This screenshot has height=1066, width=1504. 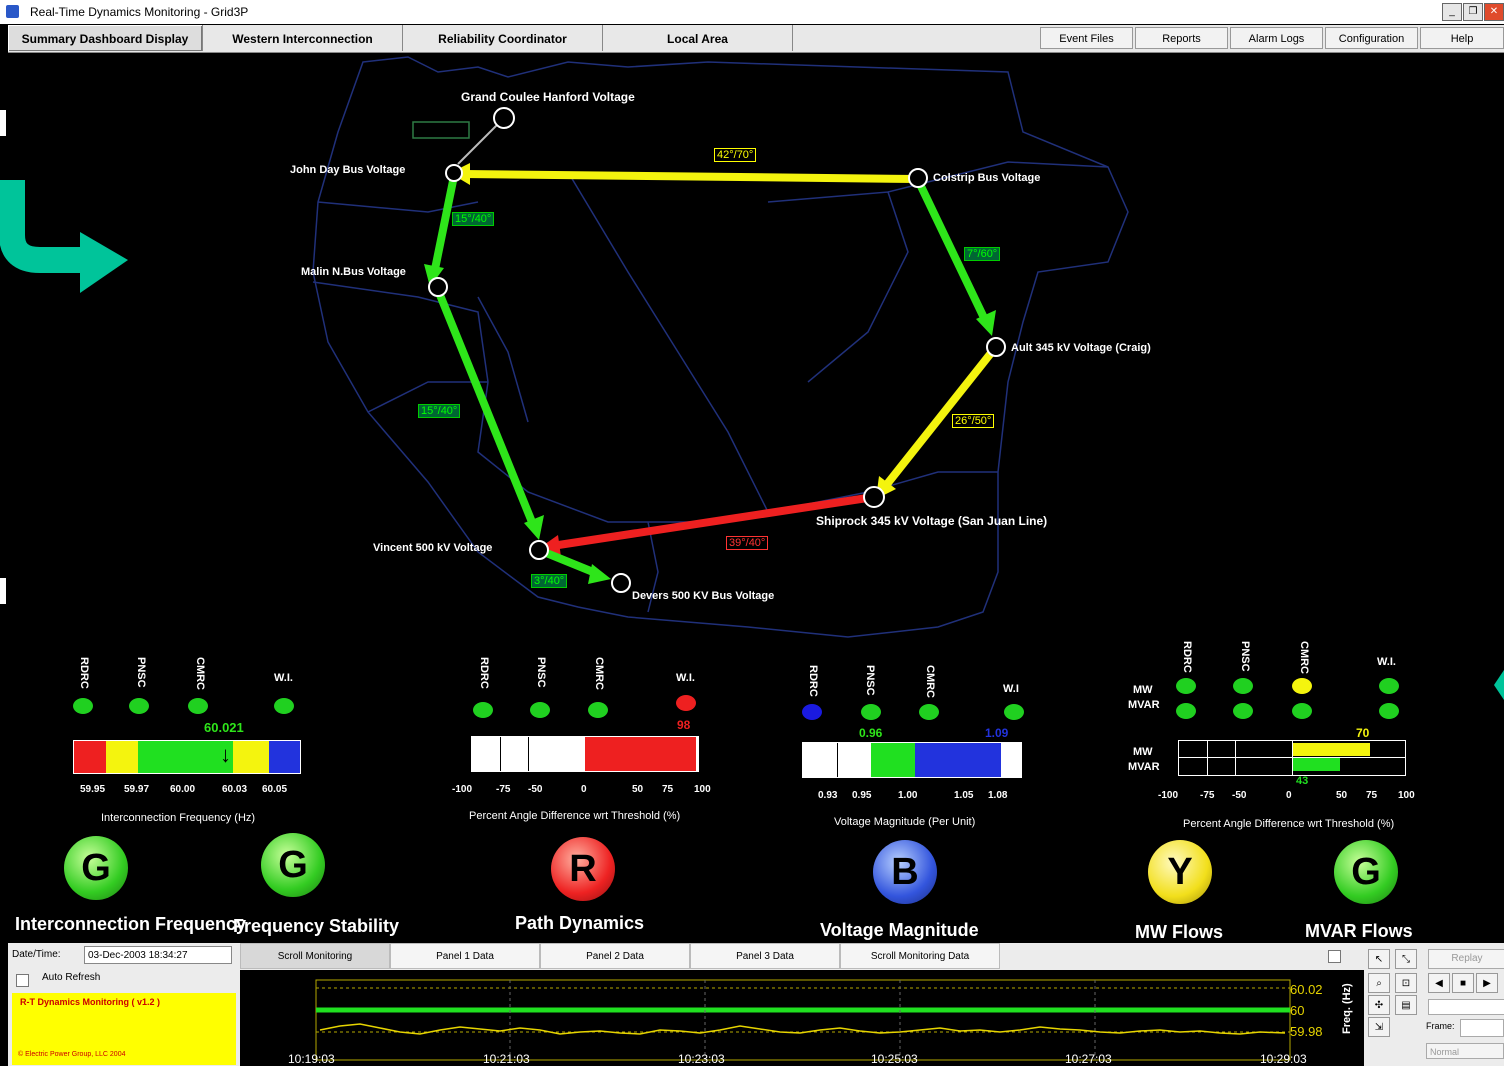 I want to click on date-field: 03-Dec-2003 18:34:27, so click(x=158, y=955).